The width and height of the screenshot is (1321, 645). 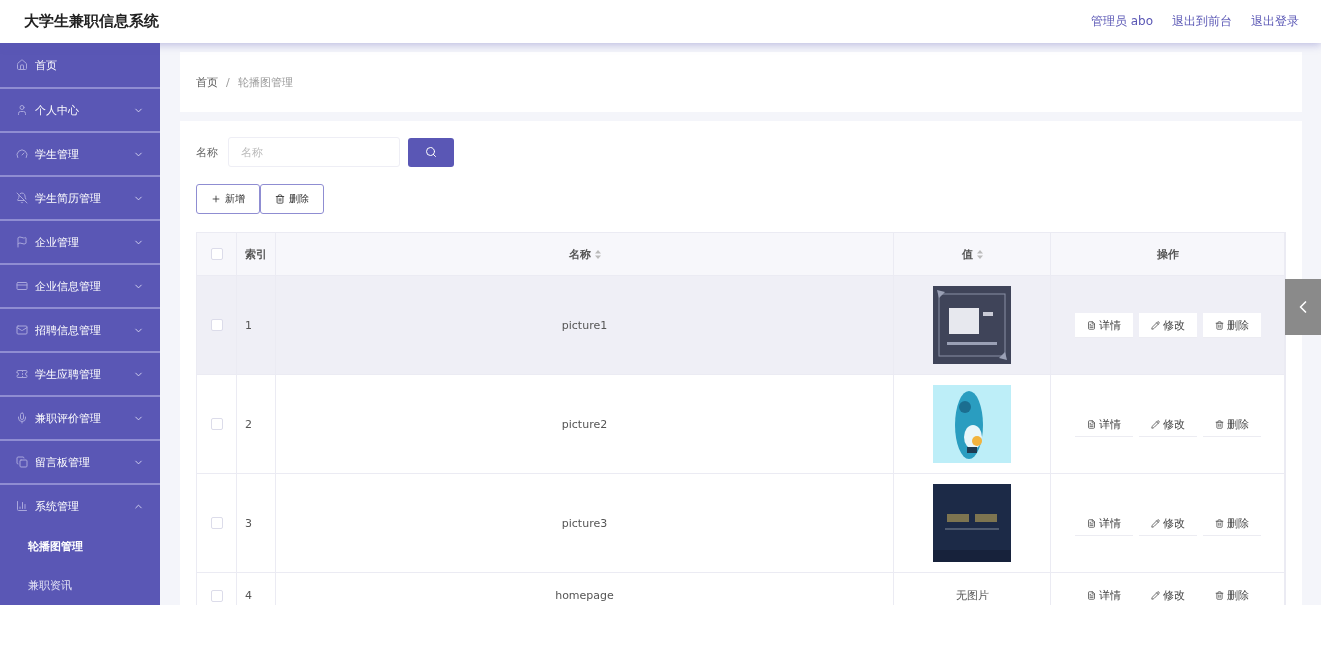 I want to click on field-label: 名称, so click(x=207, y=152).